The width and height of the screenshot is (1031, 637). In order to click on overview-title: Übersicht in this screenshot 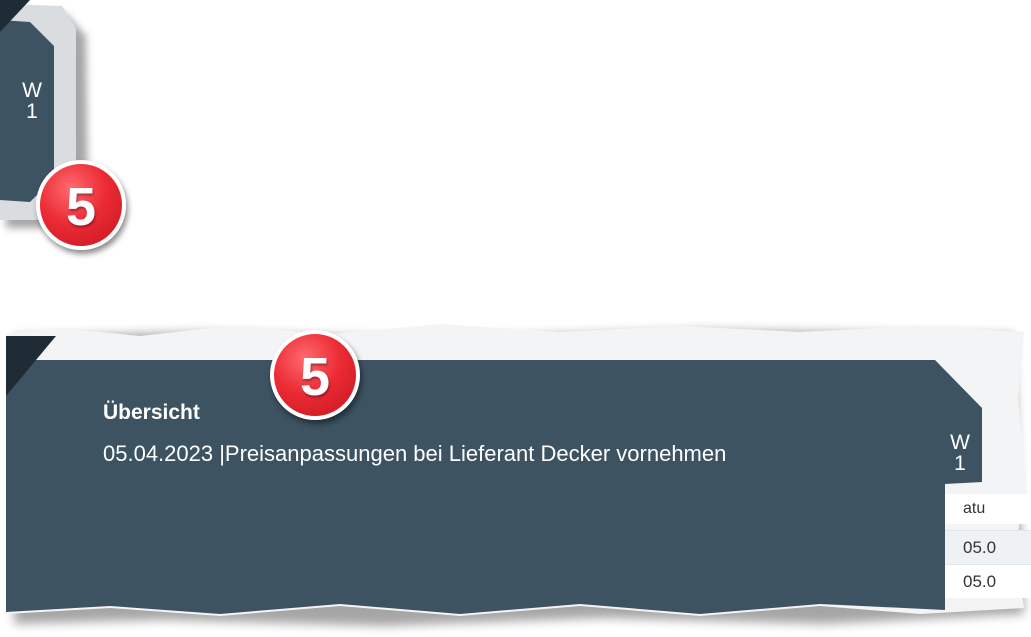, I will do `click(151, 412)`.